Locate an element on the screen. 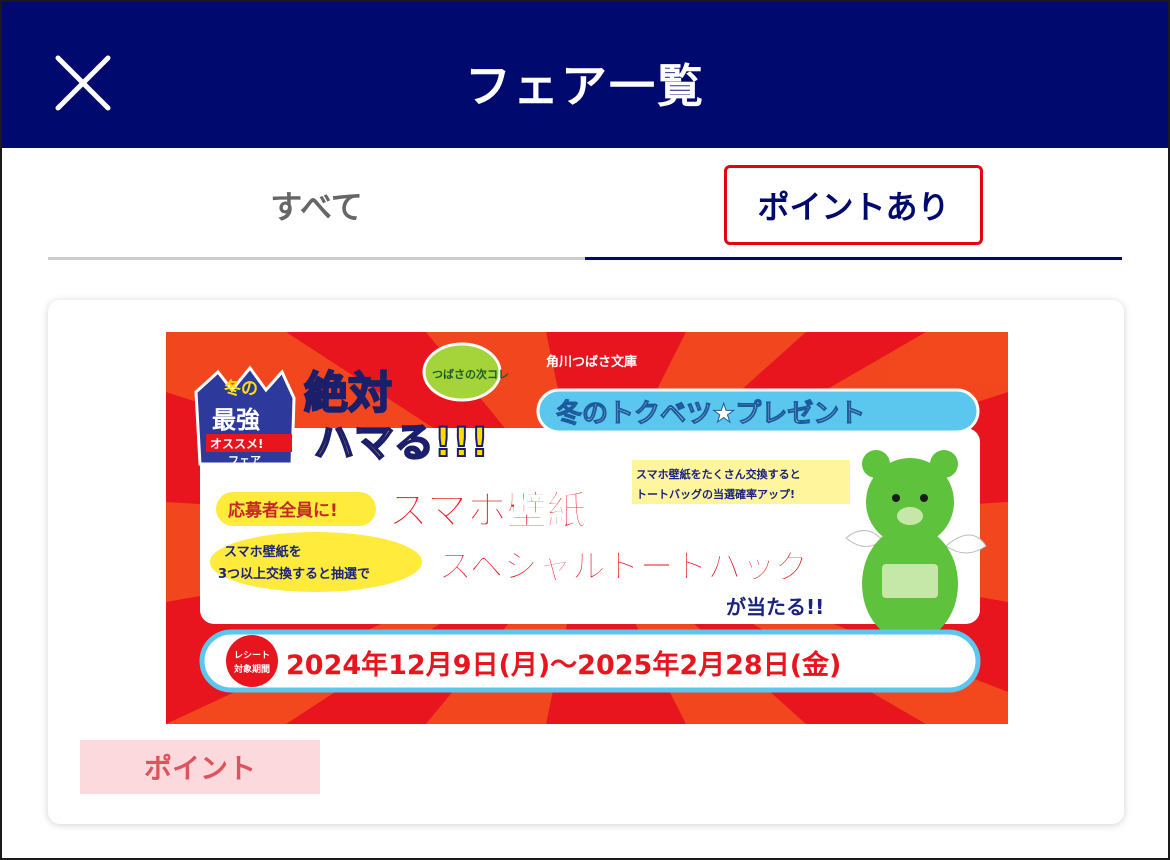  fair-badge-line2: 最強 is located at coordinates (236, 420).